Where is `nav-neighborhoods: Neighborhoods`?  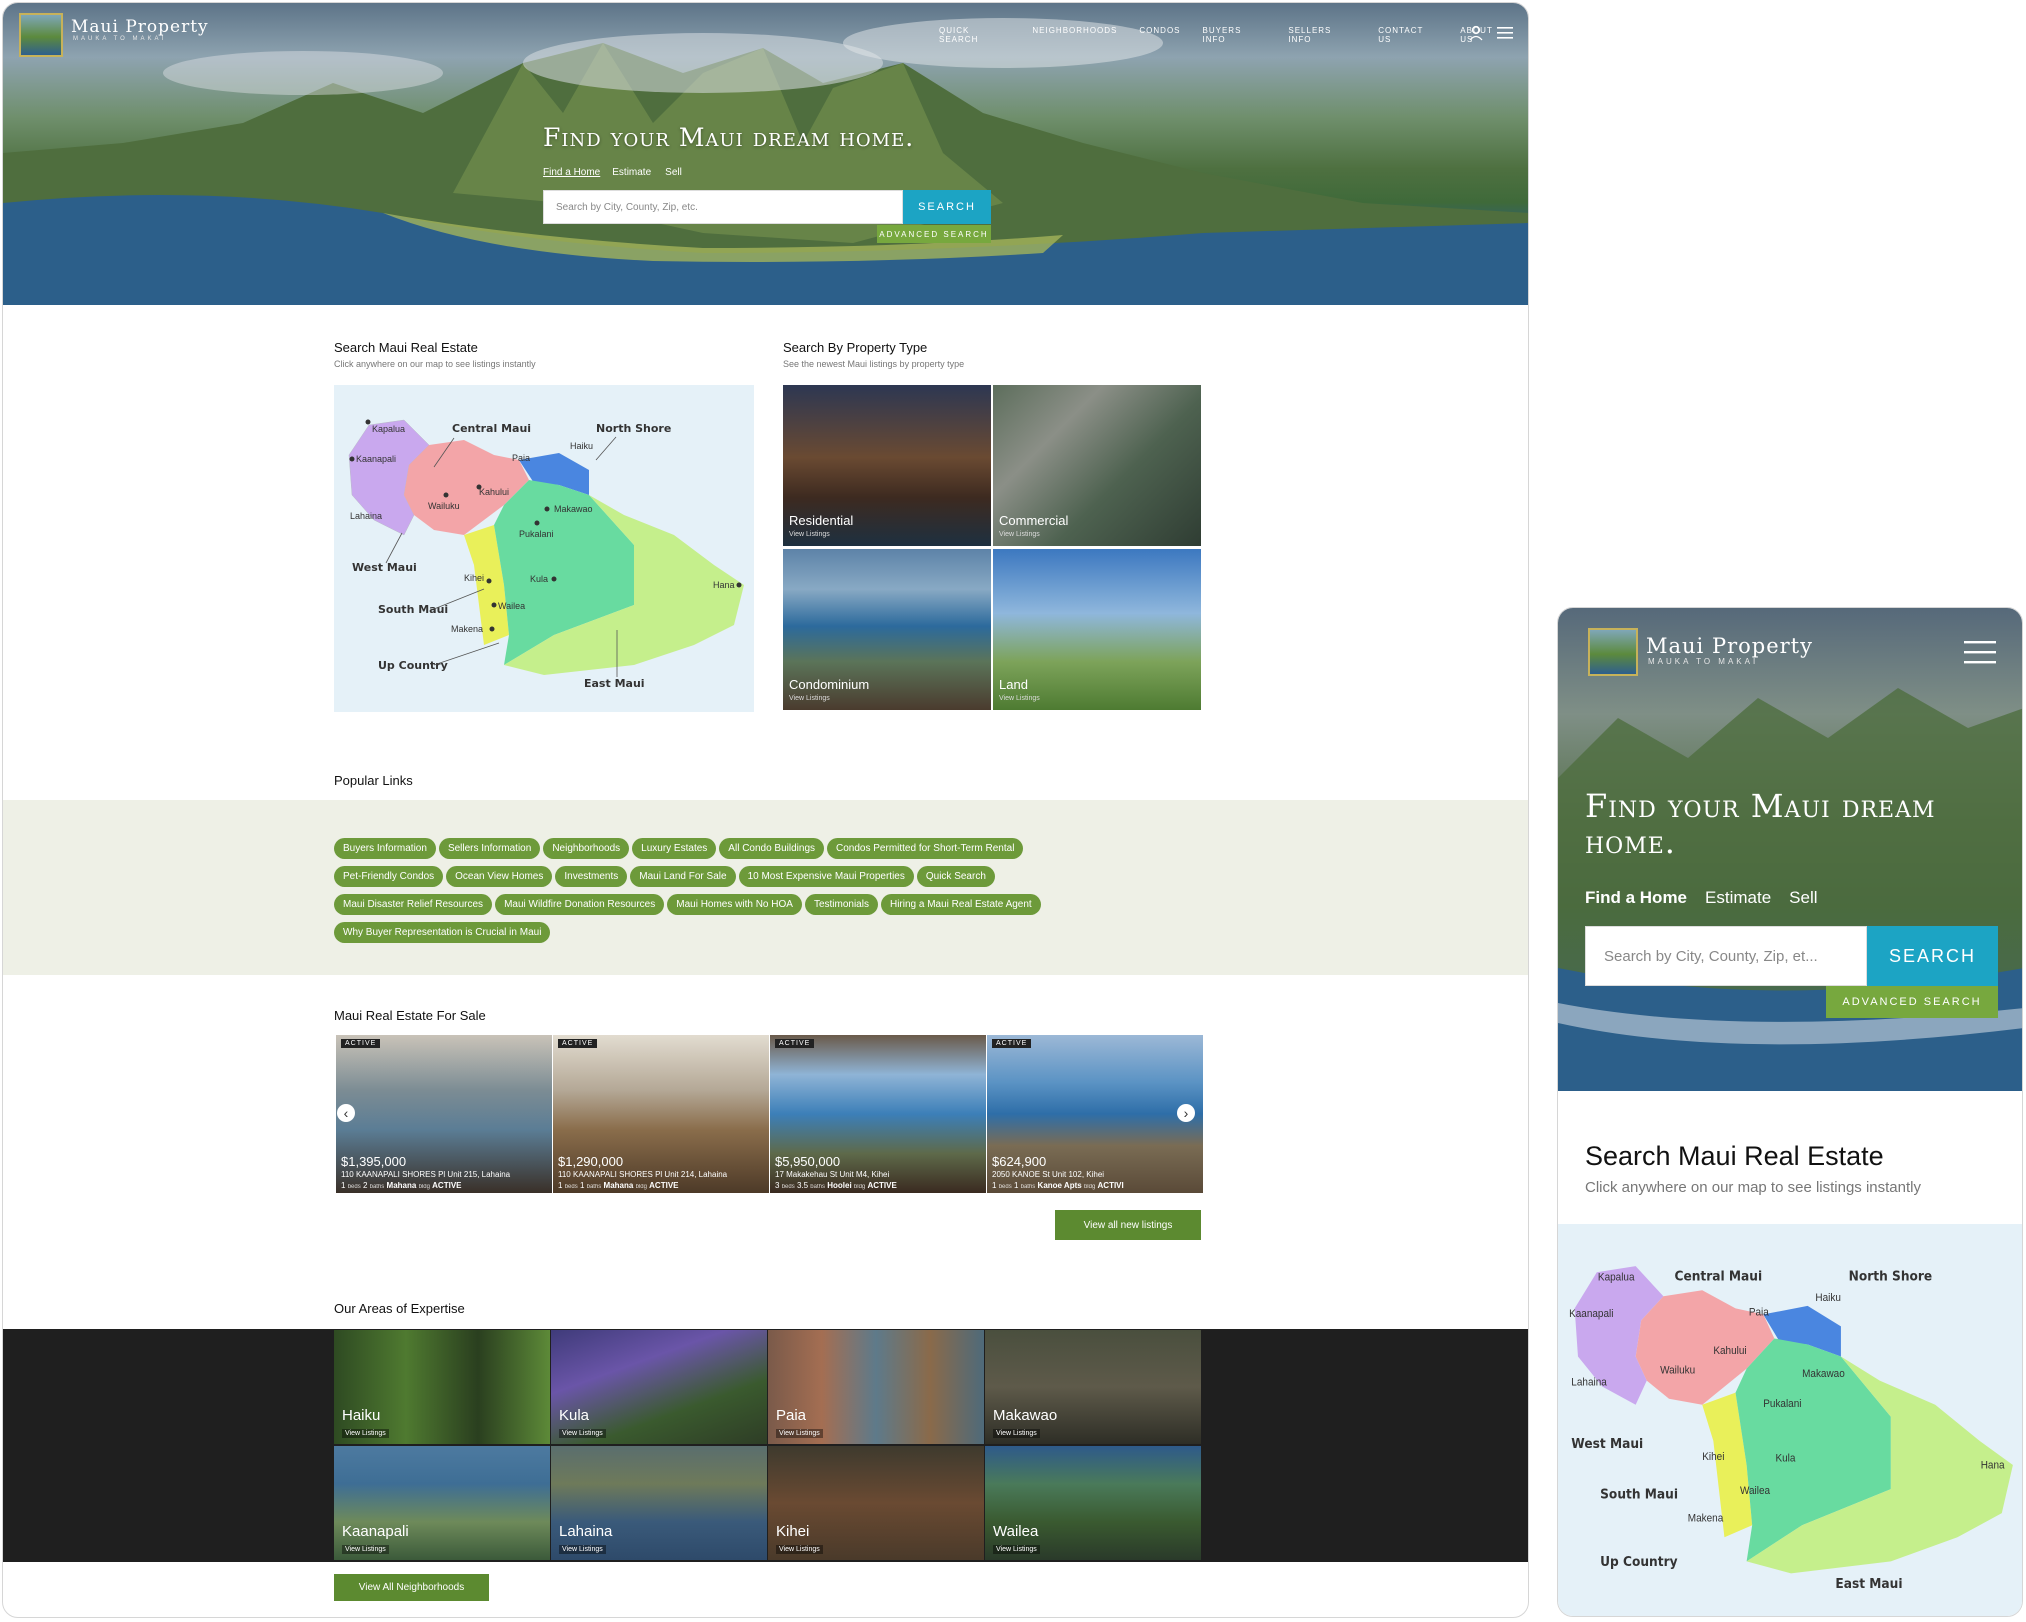
nav-neighborhoods: Neighborhoods is located at coordinates (1074, 35).